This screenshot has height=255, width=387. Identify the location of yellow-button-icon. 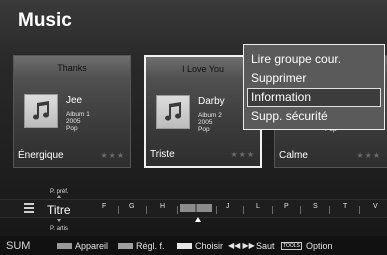
(184, 246).